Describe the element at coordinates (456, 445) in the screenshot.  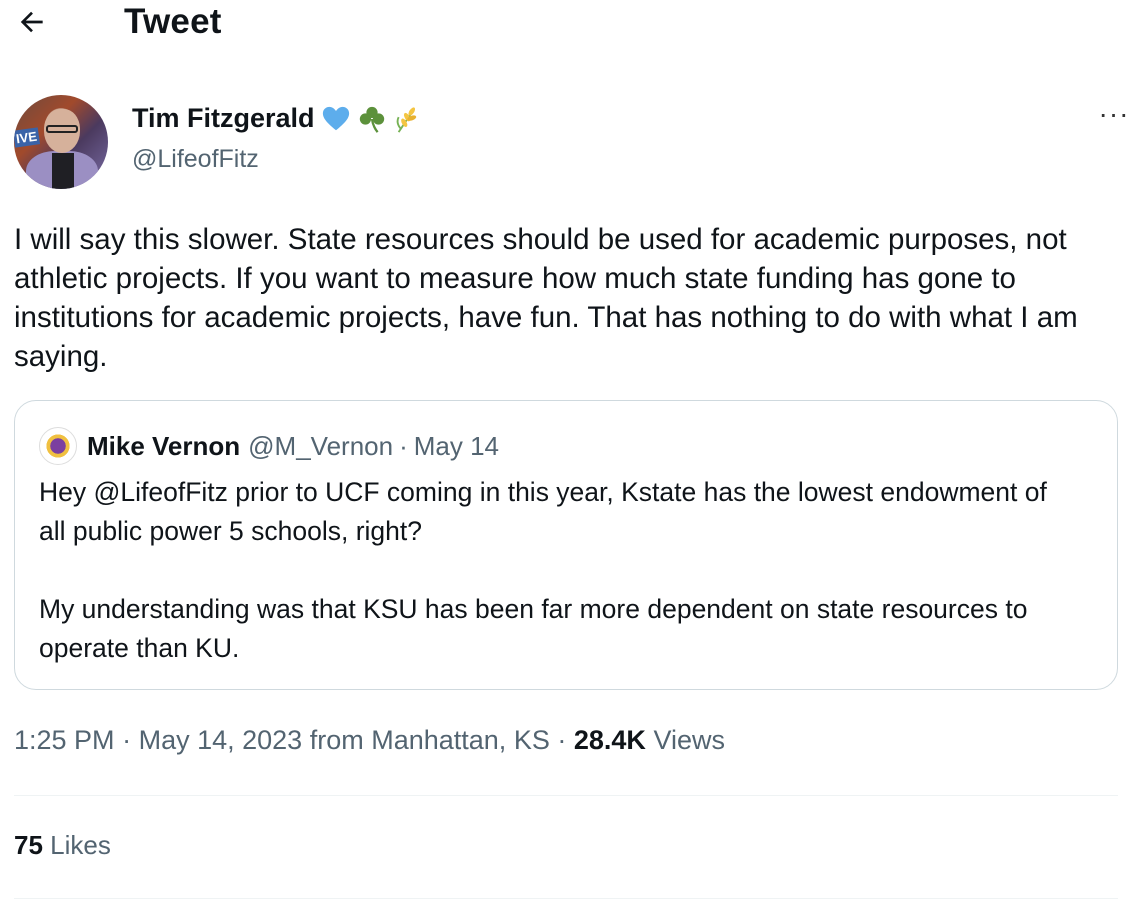
I see `quoted-date: May 14` at that location.